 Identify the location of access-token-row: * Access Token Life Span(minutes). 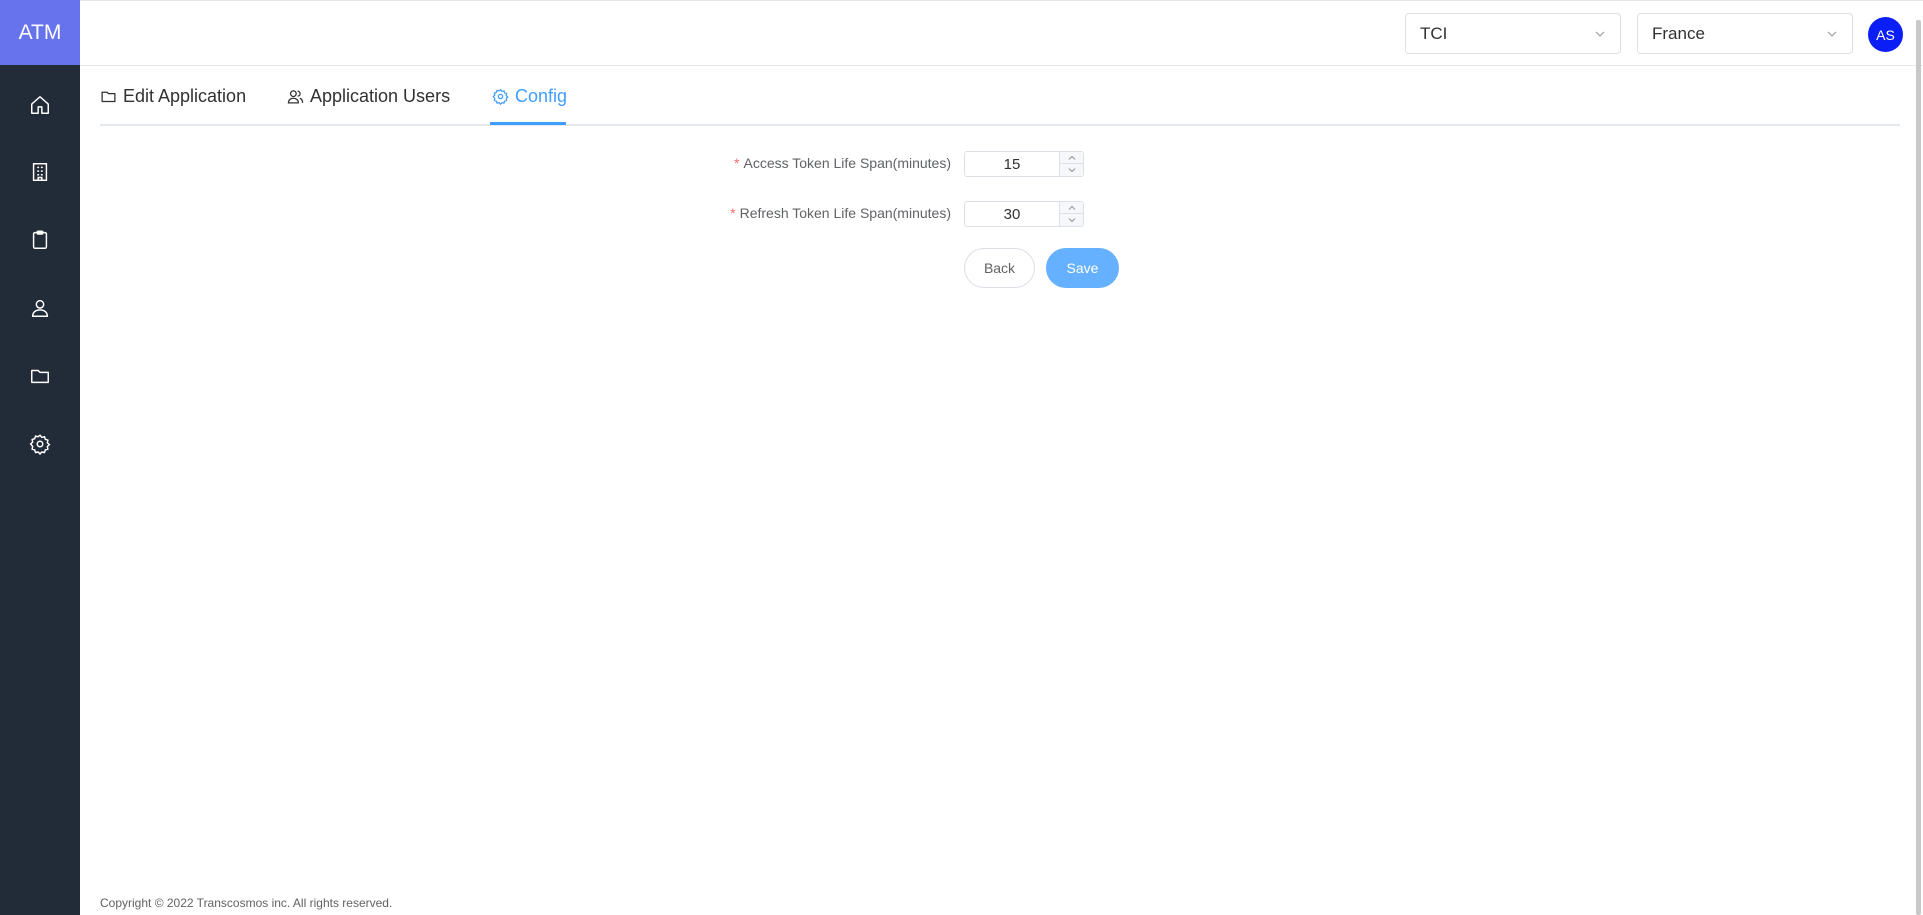
(850, 164).